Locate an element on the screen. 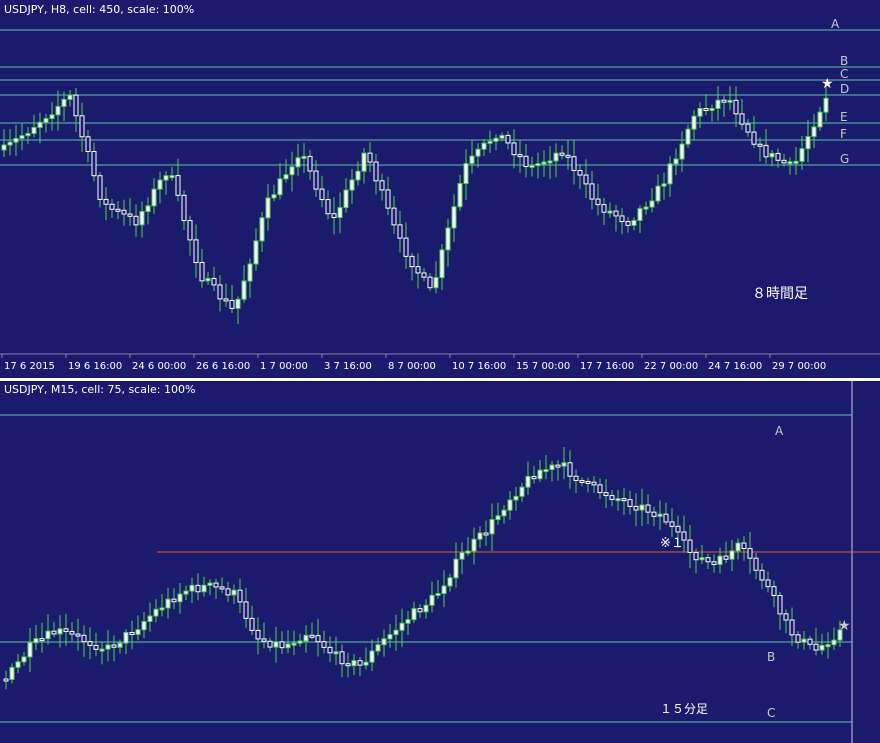 The height and width of the screenshot is (743, 880). h8-x-tick-label: 22 7 00:00 is located at coordinates (671, 366).